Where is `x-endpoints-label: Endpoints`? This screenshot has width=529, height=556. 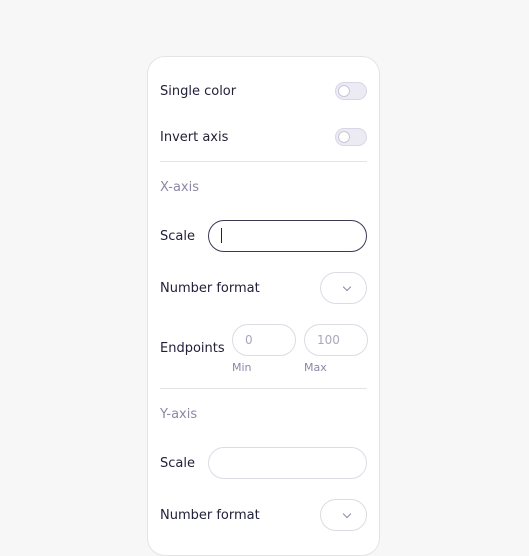
x-endpoints-label: Endpoints is located at coordinates (192, 348).